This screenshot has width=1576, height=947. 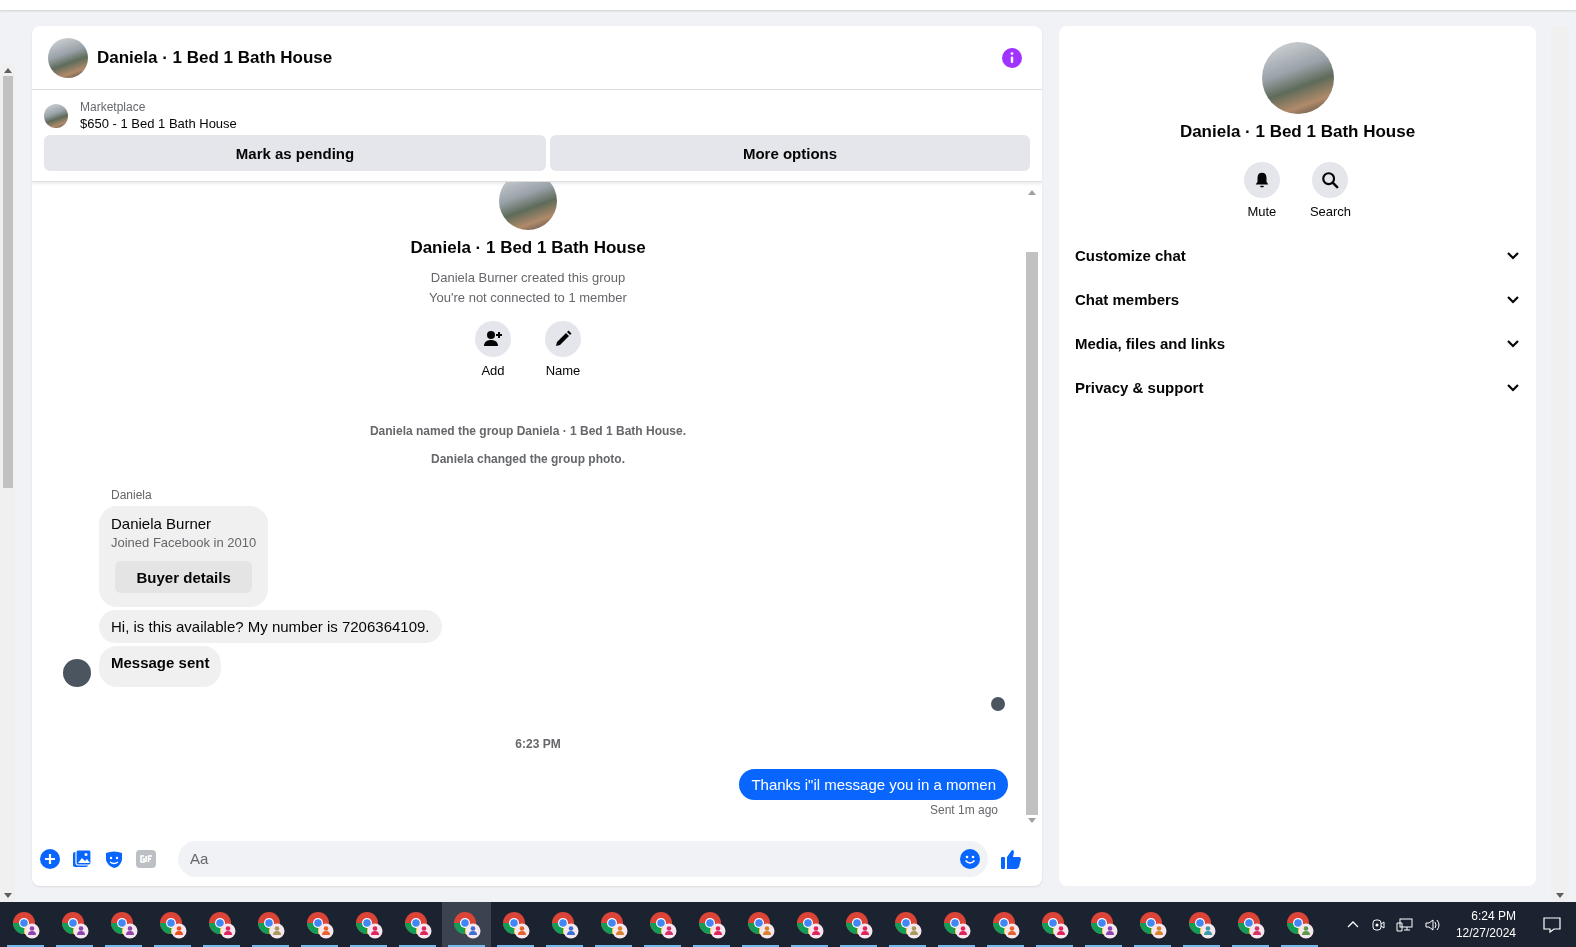 What do you see at coordinates (184, 577) in the screenshot?
I see `buyer-details-button: Buyer details` at bounding box center [184, 577].